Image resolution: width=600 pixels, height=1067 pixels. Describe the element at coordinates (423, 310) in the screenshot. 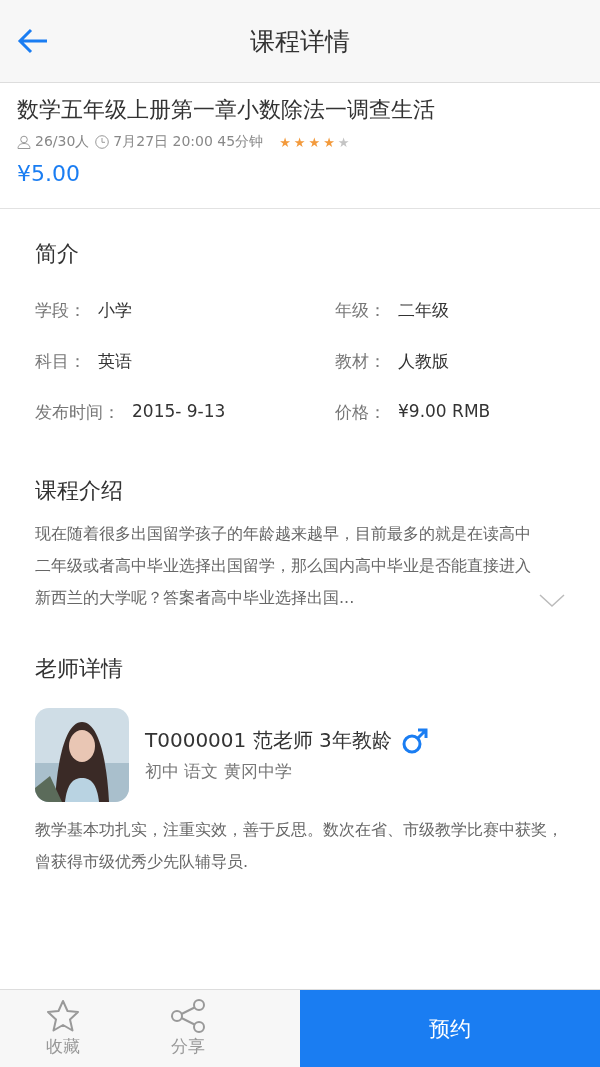

I see `field-value: 二年级` at that location.